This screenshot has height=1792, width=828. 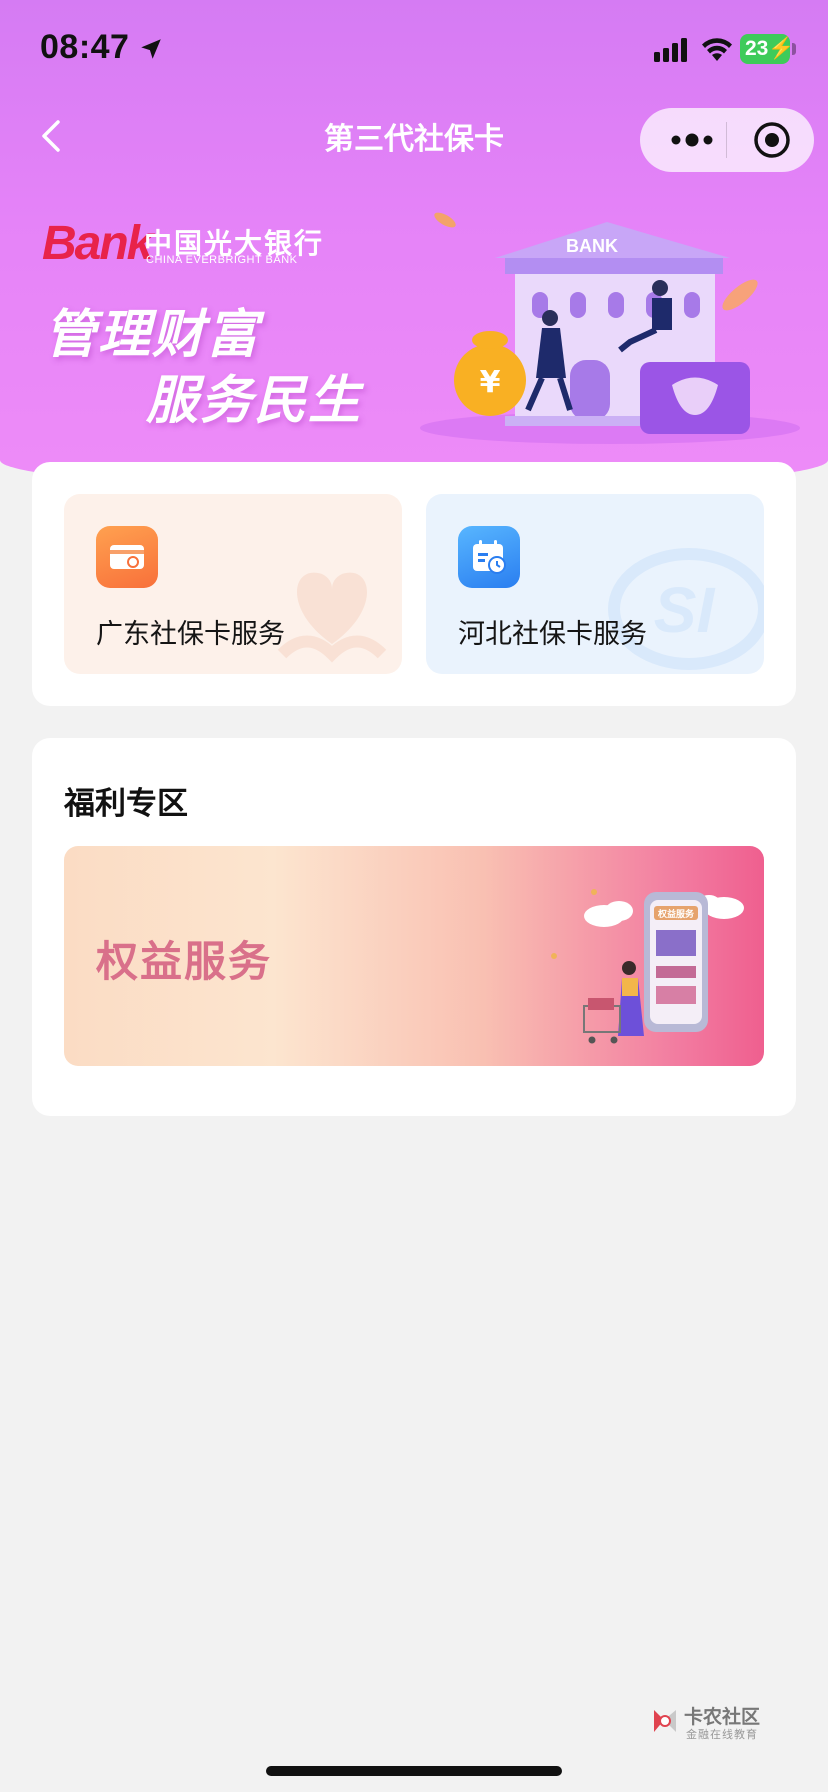 I want to click on miniprogram-capsule, so click(x=727, y=140).